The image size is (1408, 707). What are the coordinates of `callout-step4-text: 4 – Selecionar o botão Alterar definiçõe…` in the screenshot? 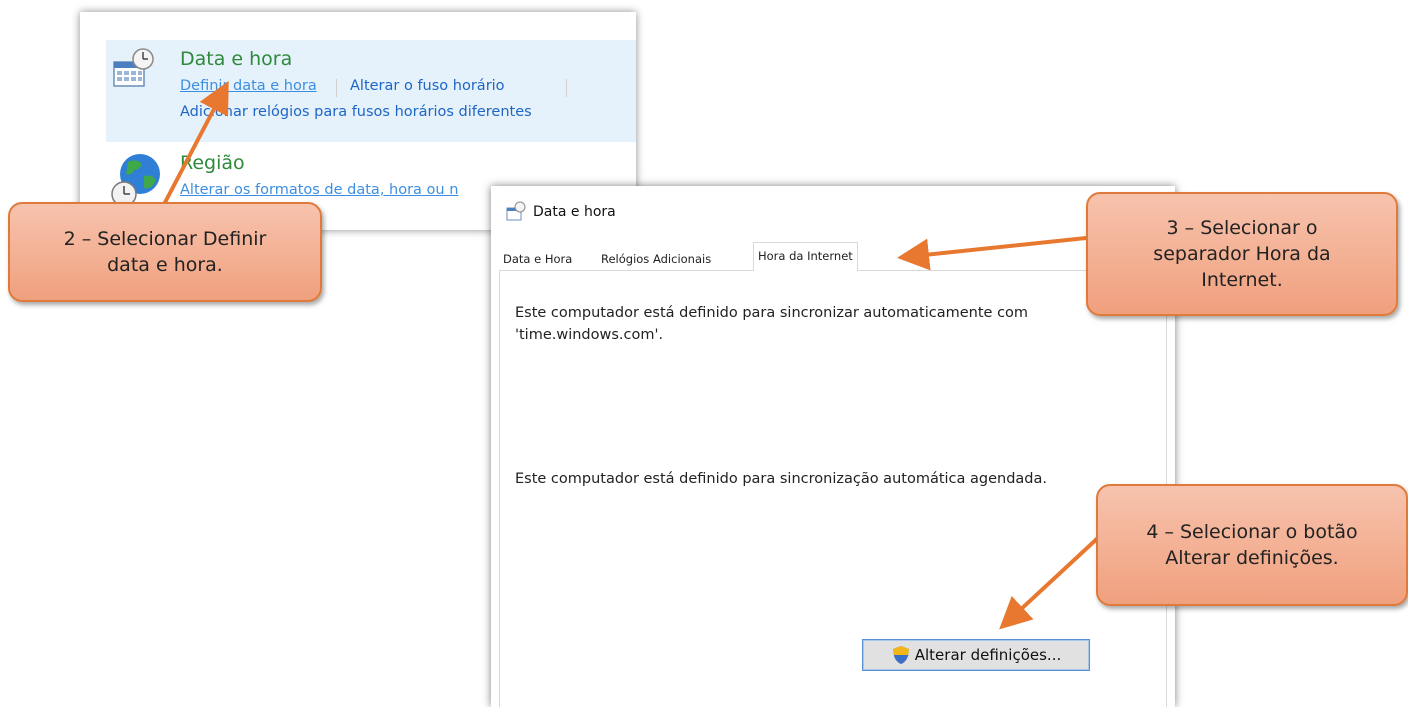 It's located at (1252, 545).